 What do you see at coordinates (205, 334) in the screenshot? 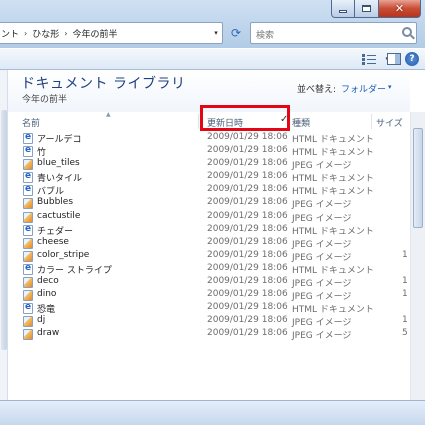
I see `file-row: draw 2009/01/29 18:06 JPEG イメージ 5` at bounding box center [205, 334].